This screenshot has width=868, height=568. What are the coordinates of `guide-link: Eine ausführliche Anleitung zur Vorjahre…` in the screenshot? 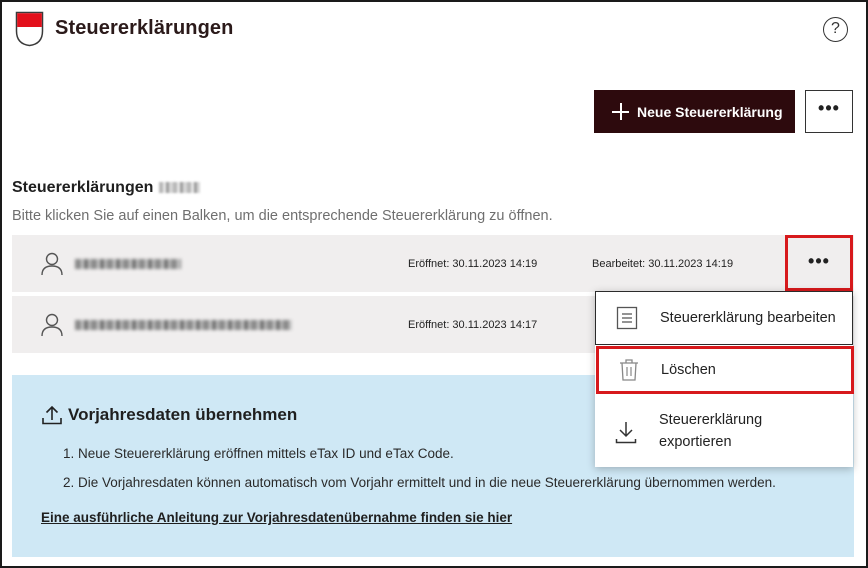 It's located at (276, 517).